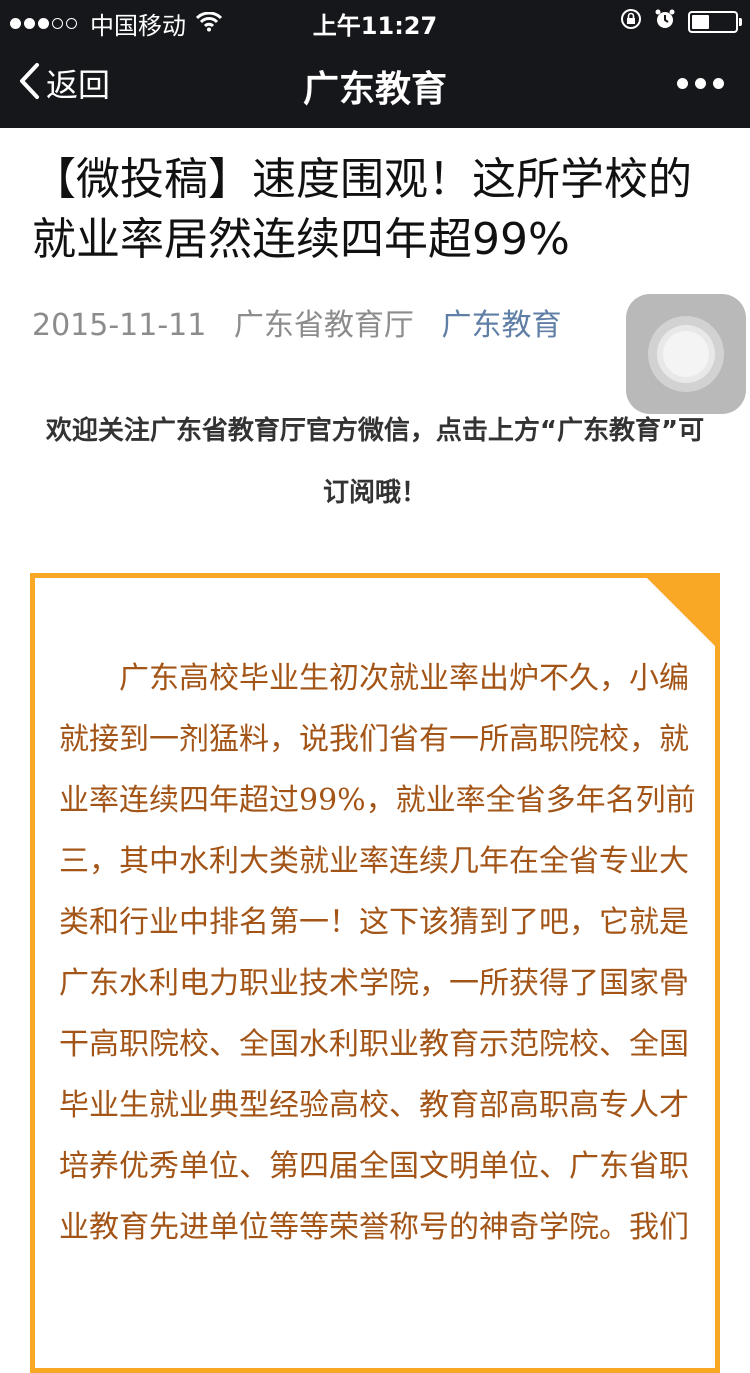 The width and height of the screenshot is (750, 1373). I want to click on more-options-button, so click(697, 83).